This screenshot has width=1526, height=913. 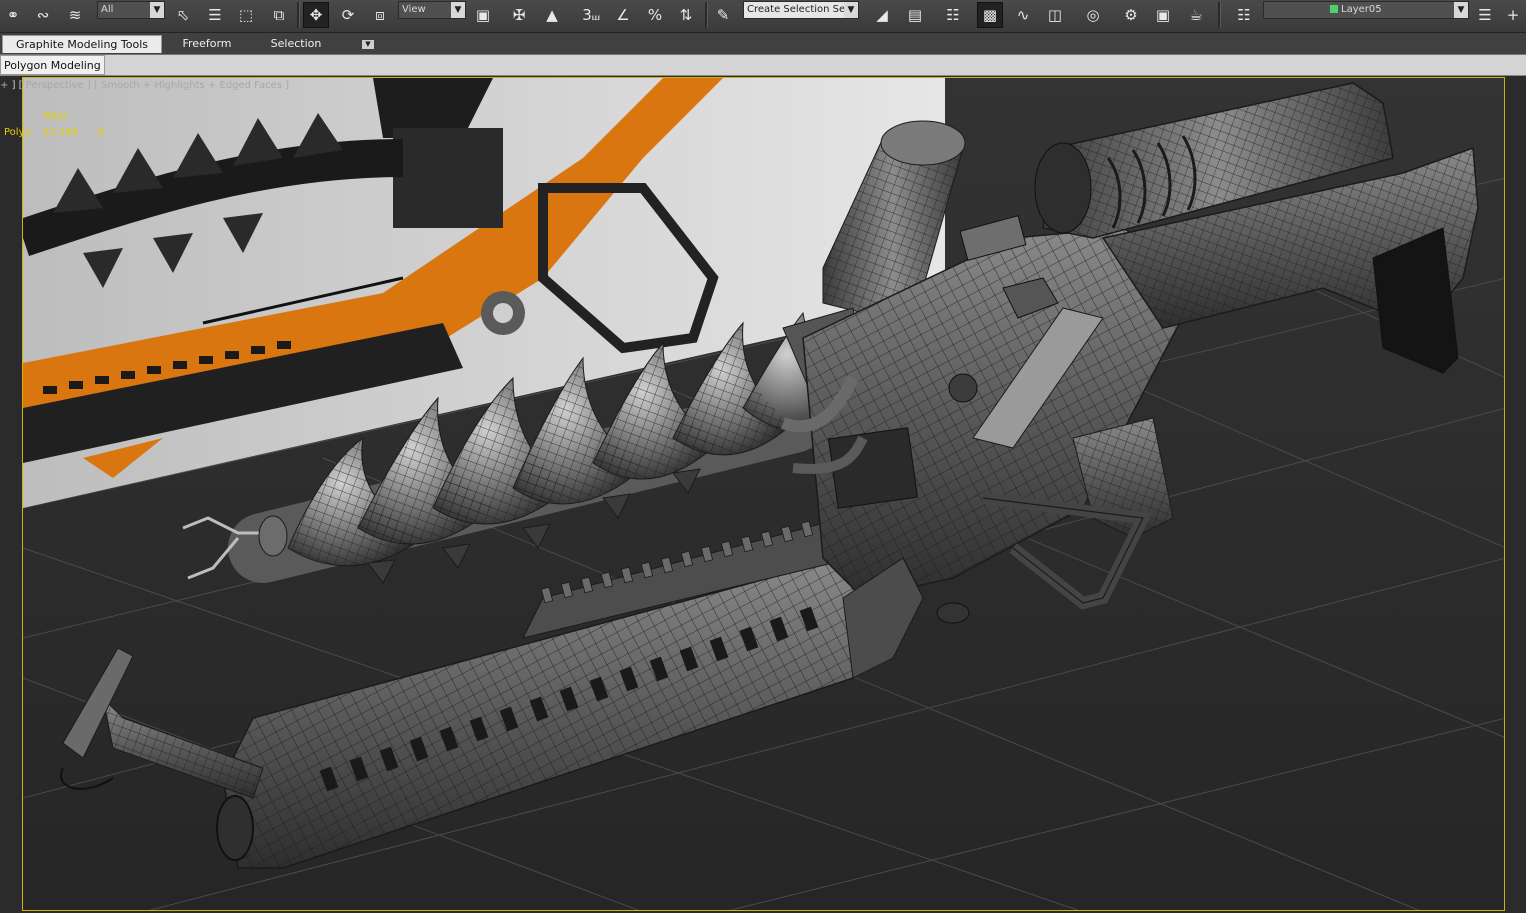 I want to click on angle-snap-icon: ∠, so click(x=623, y=15).